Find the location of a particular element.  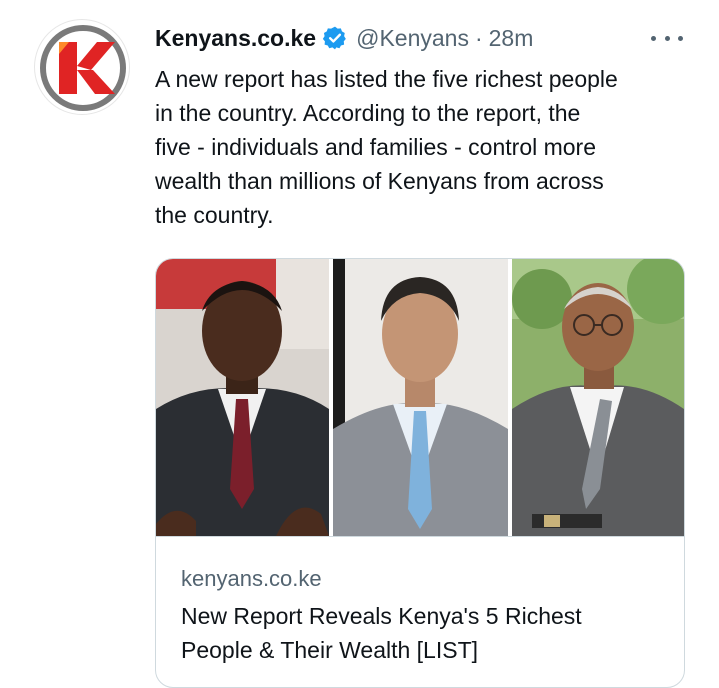

tweet-header: Kenyans.co.ke @Kenyans · 28m is located at coordinates (344, 38).